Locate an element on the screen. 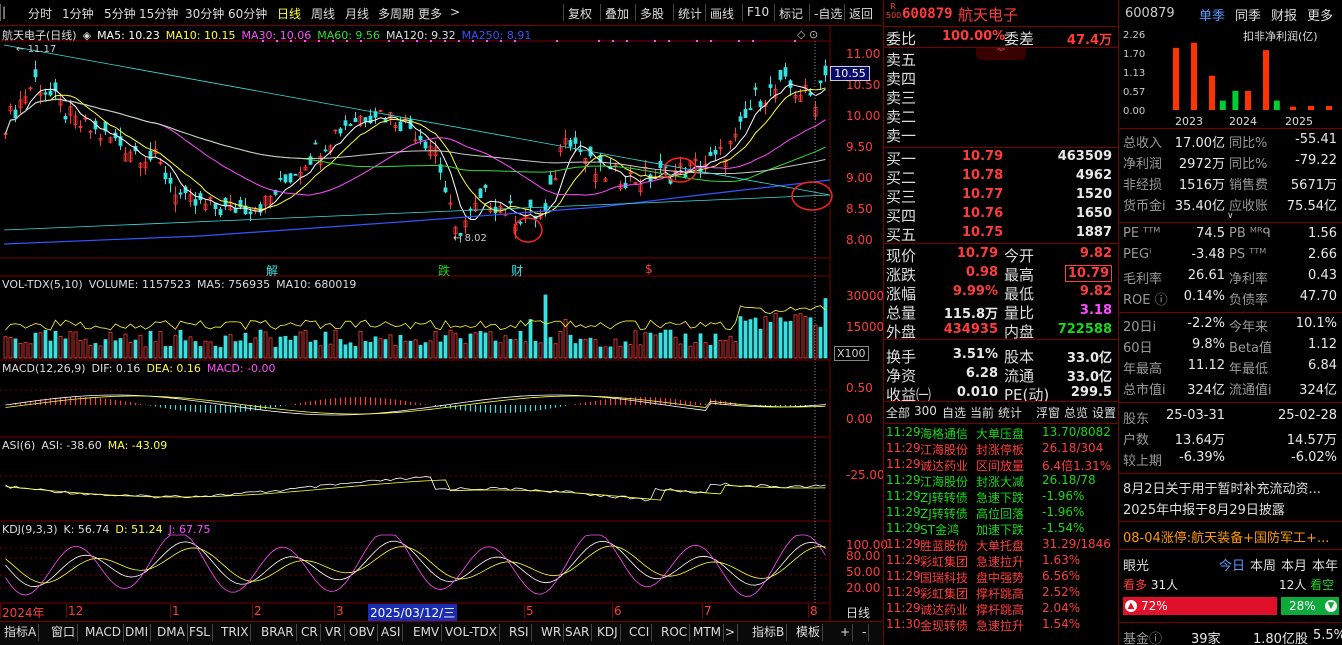 This screenshot has height=645, width=1342. ticker-tab-1: 300 is located at coordinates (925, 411).